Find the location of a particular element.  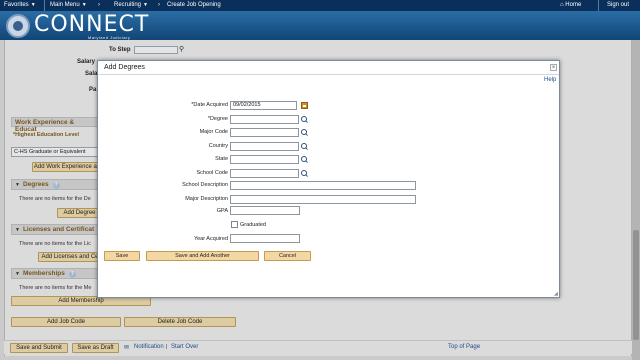

major-description-label: Major Description is located at coordinates (206, 199).